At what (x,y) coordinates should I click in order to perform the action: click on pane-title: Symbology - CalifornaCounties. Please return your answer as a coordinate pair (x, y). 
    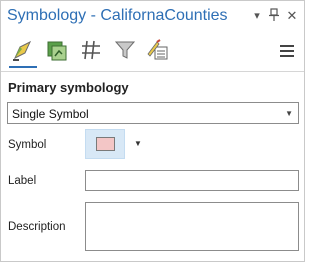
    Looking at the image, I should click on (117, 15).